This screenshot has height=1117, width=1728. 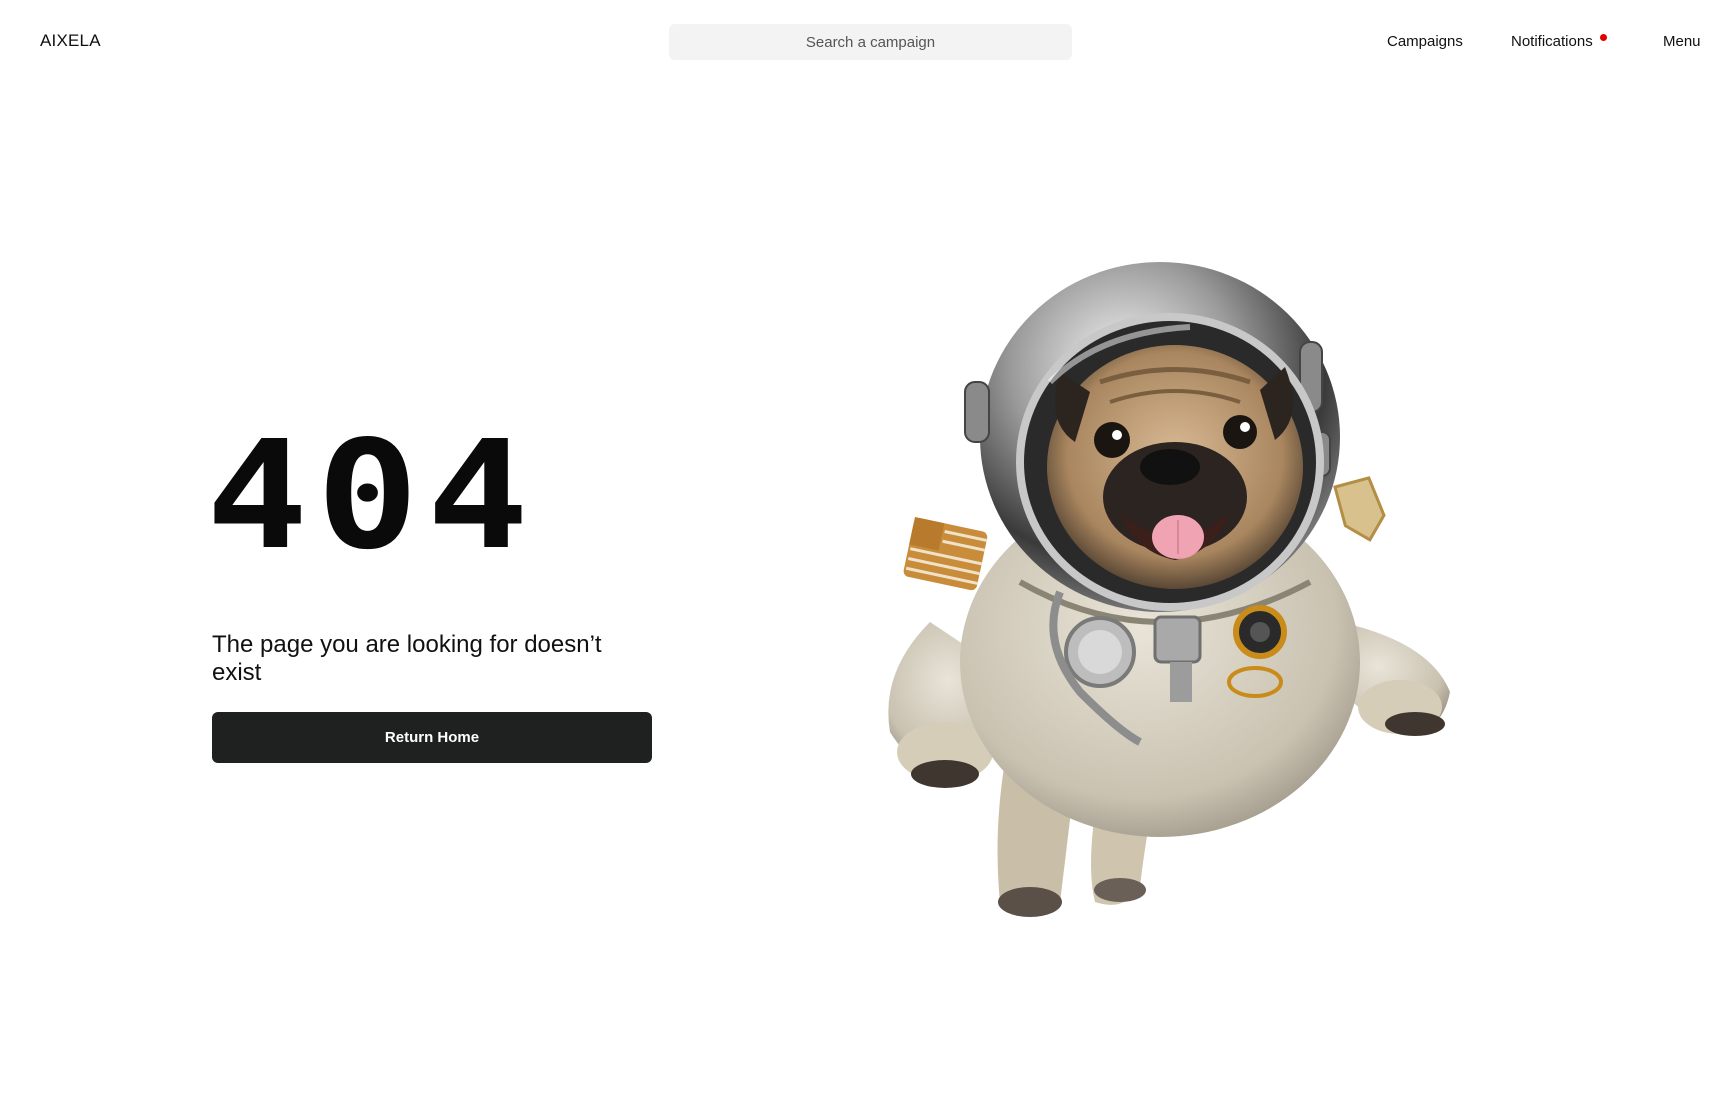 What do you see at coordinates (70, 41) in the screenshot?
I see `logo: AIXELA` at bounding box center [70, 41].